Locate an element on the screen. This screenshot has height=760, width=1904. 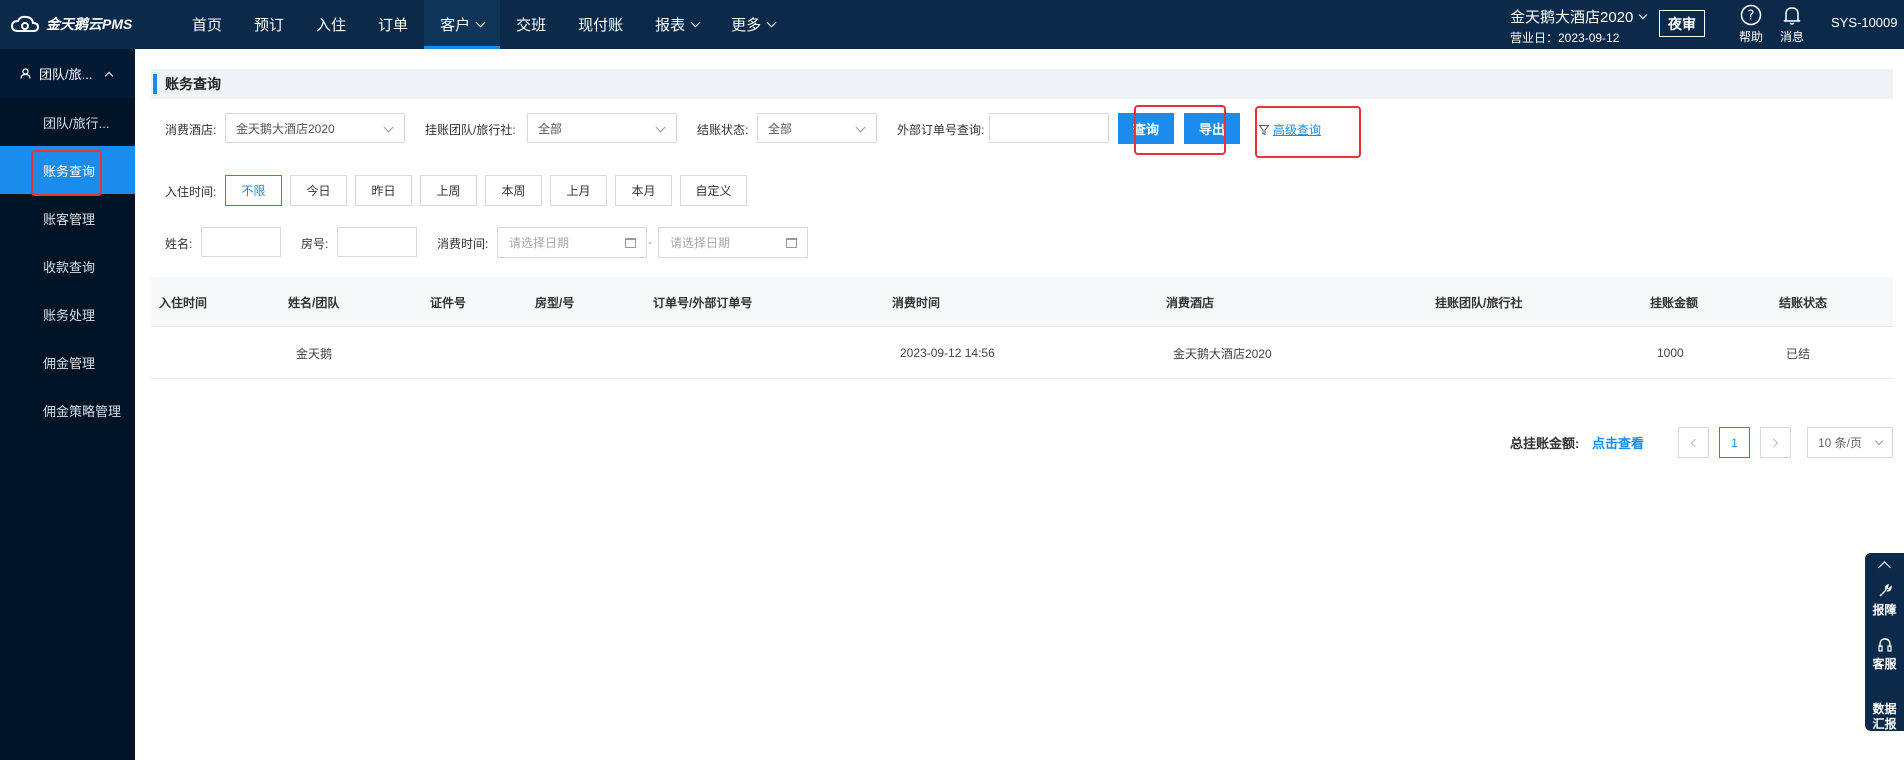
collapse-button is located at coordinates (1884, 566).